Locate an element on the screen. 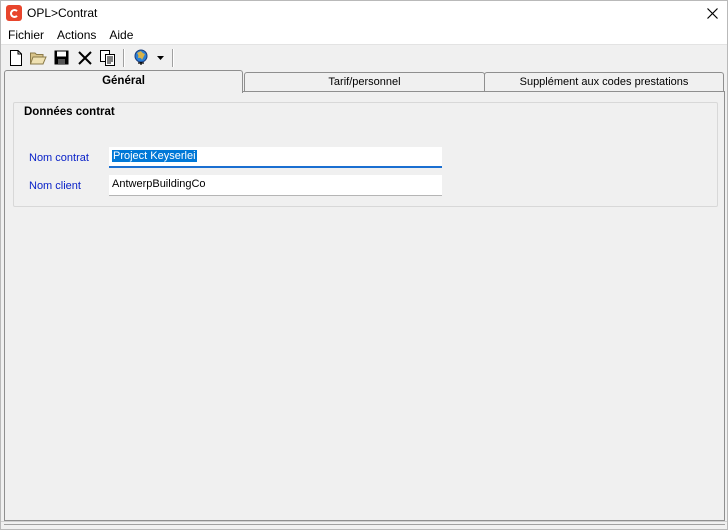 This screenshot has height=530, width=728. app-logo-icon is located at coordinates (14, 13).